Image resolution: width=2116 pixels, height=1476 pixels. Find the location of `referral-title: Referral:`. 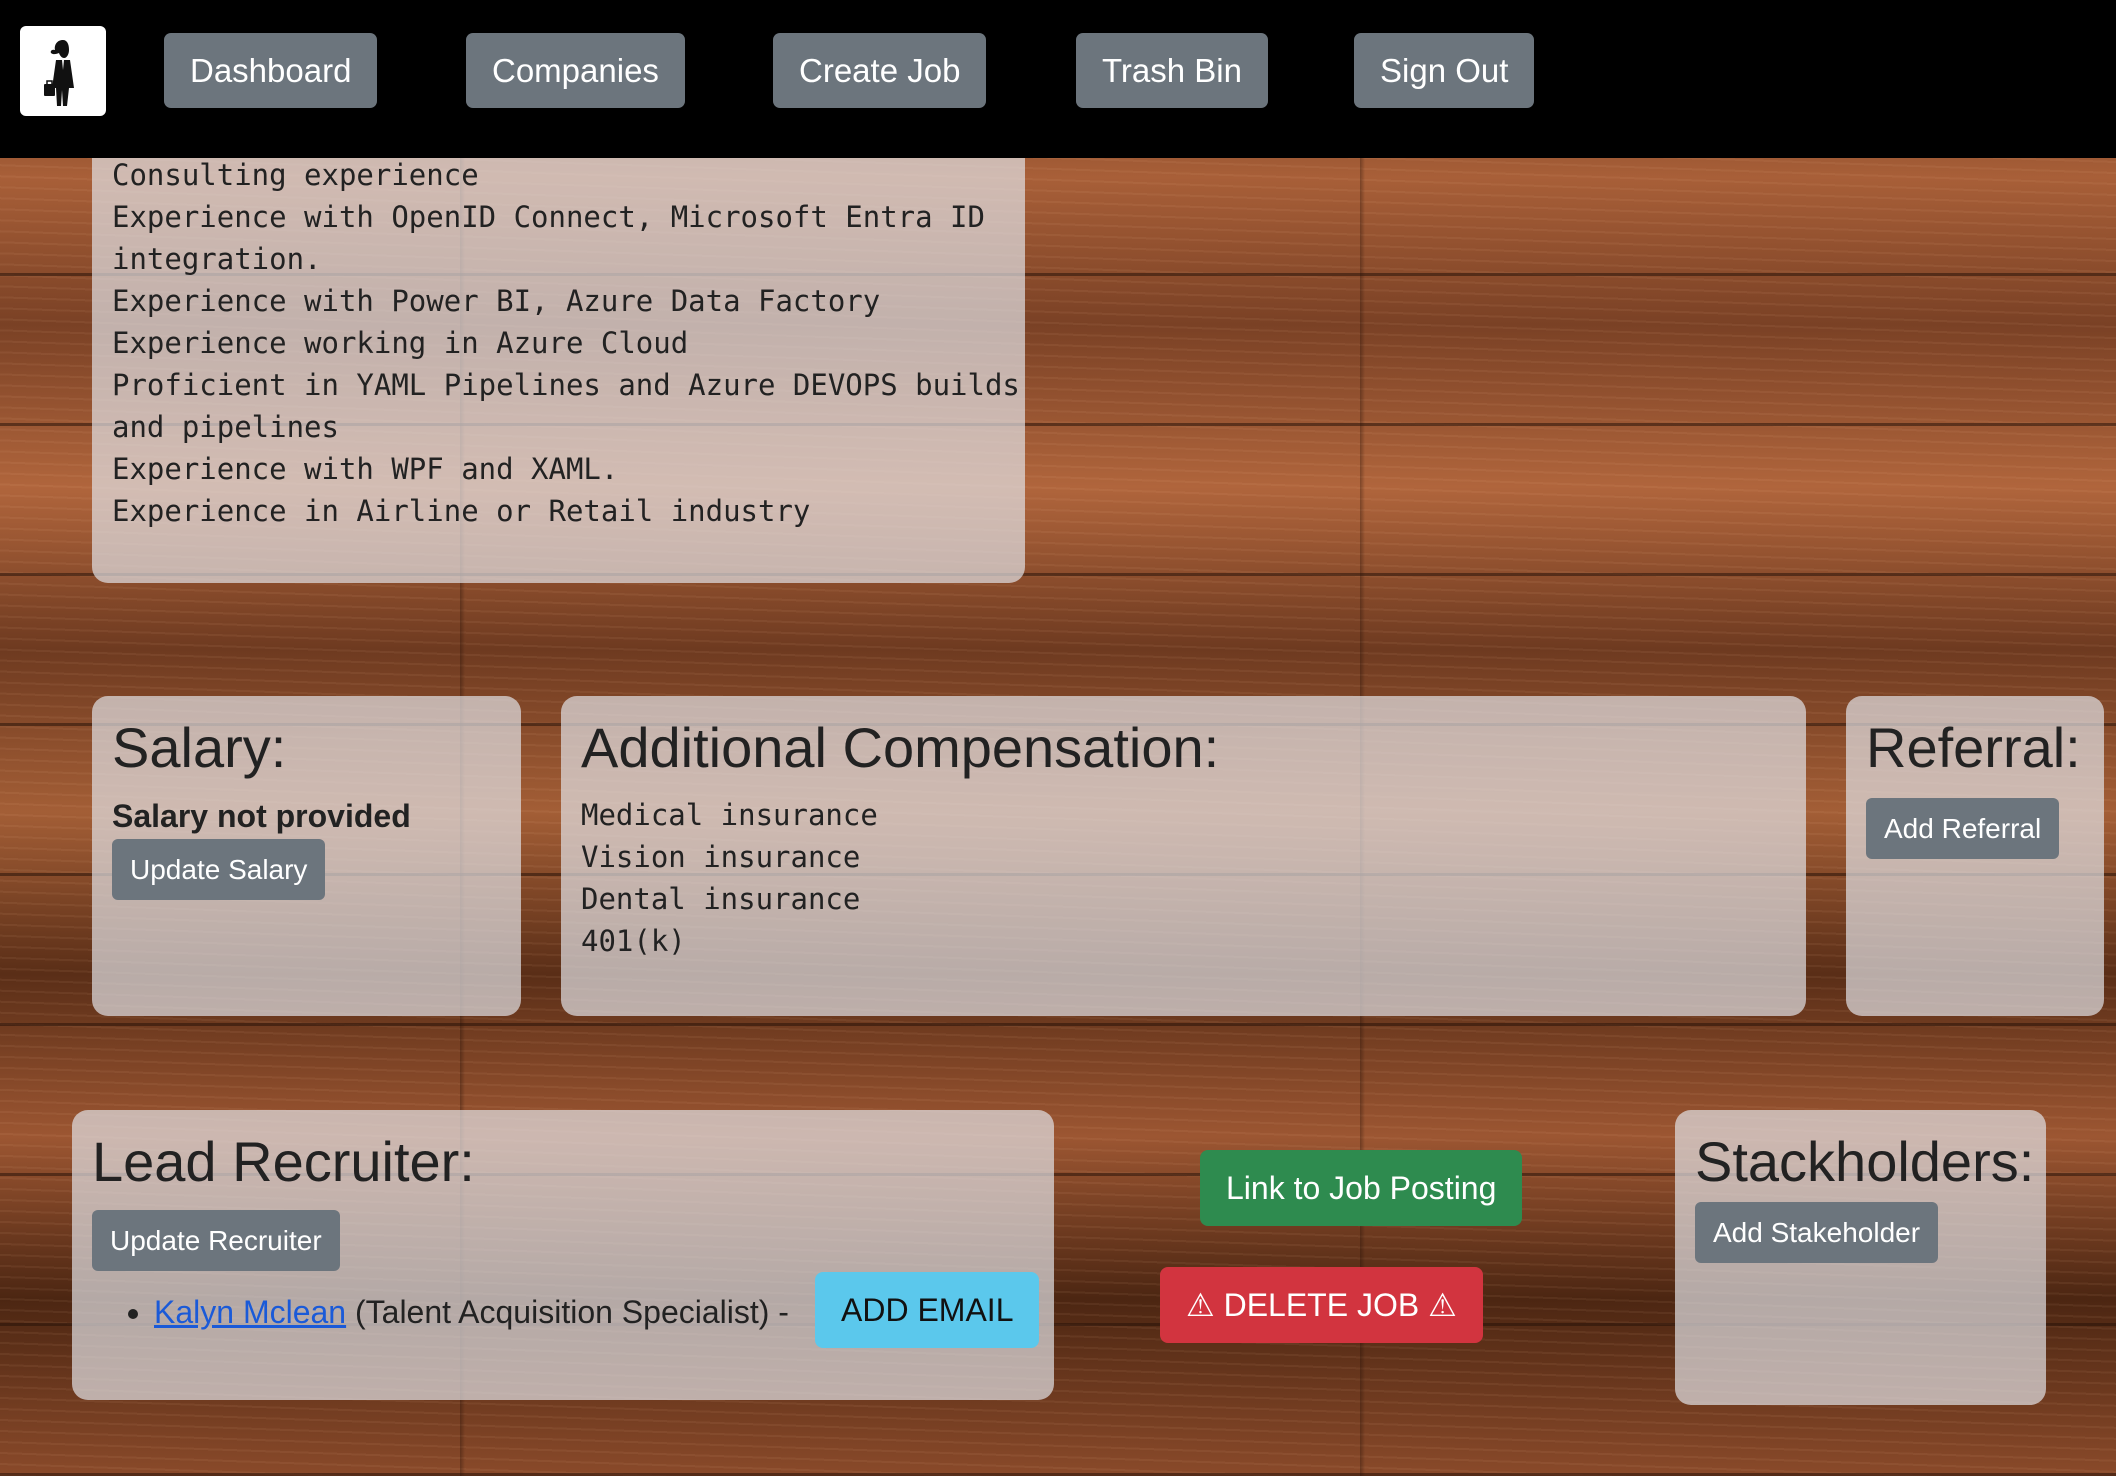

referral-title: Referral: is located at coordinates (1973, 747).